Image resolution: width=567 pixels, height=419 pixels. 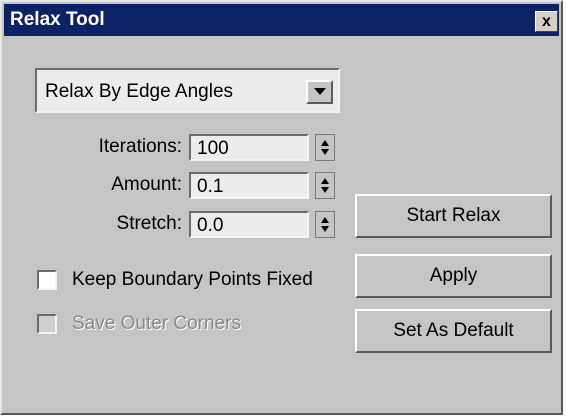 I want to click on stretch-field: 0.0, so click(x=249, y=224).